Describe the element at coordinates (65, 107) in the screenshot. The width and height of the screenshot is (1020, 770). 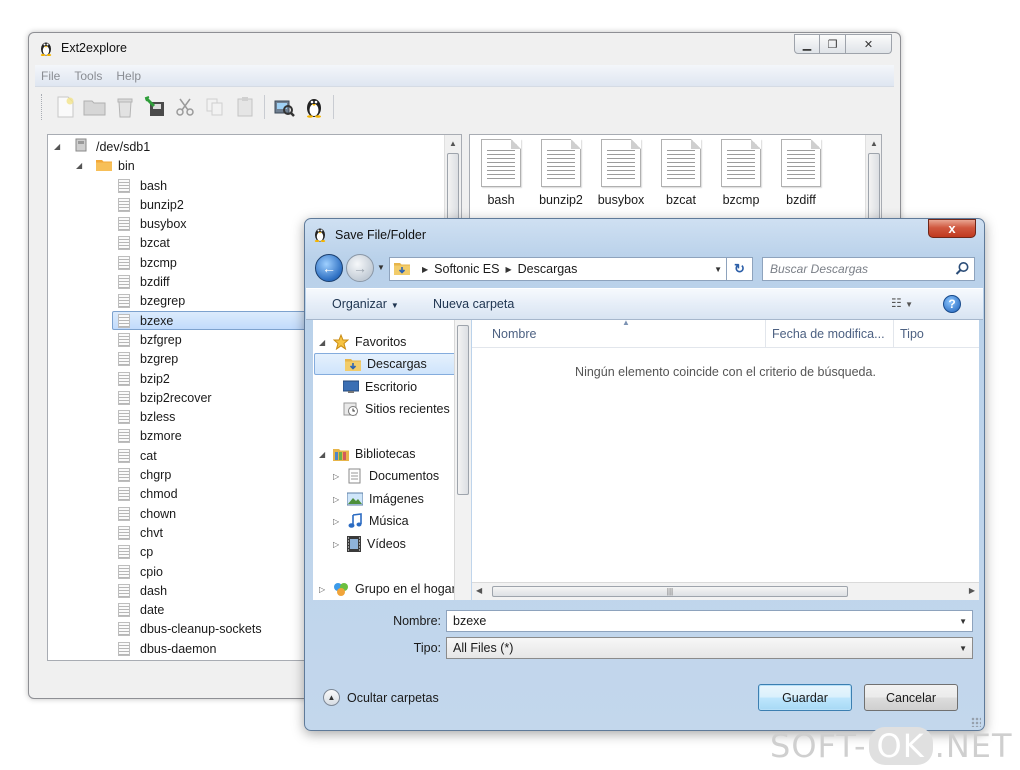
I see `new-file-icon` at that location.